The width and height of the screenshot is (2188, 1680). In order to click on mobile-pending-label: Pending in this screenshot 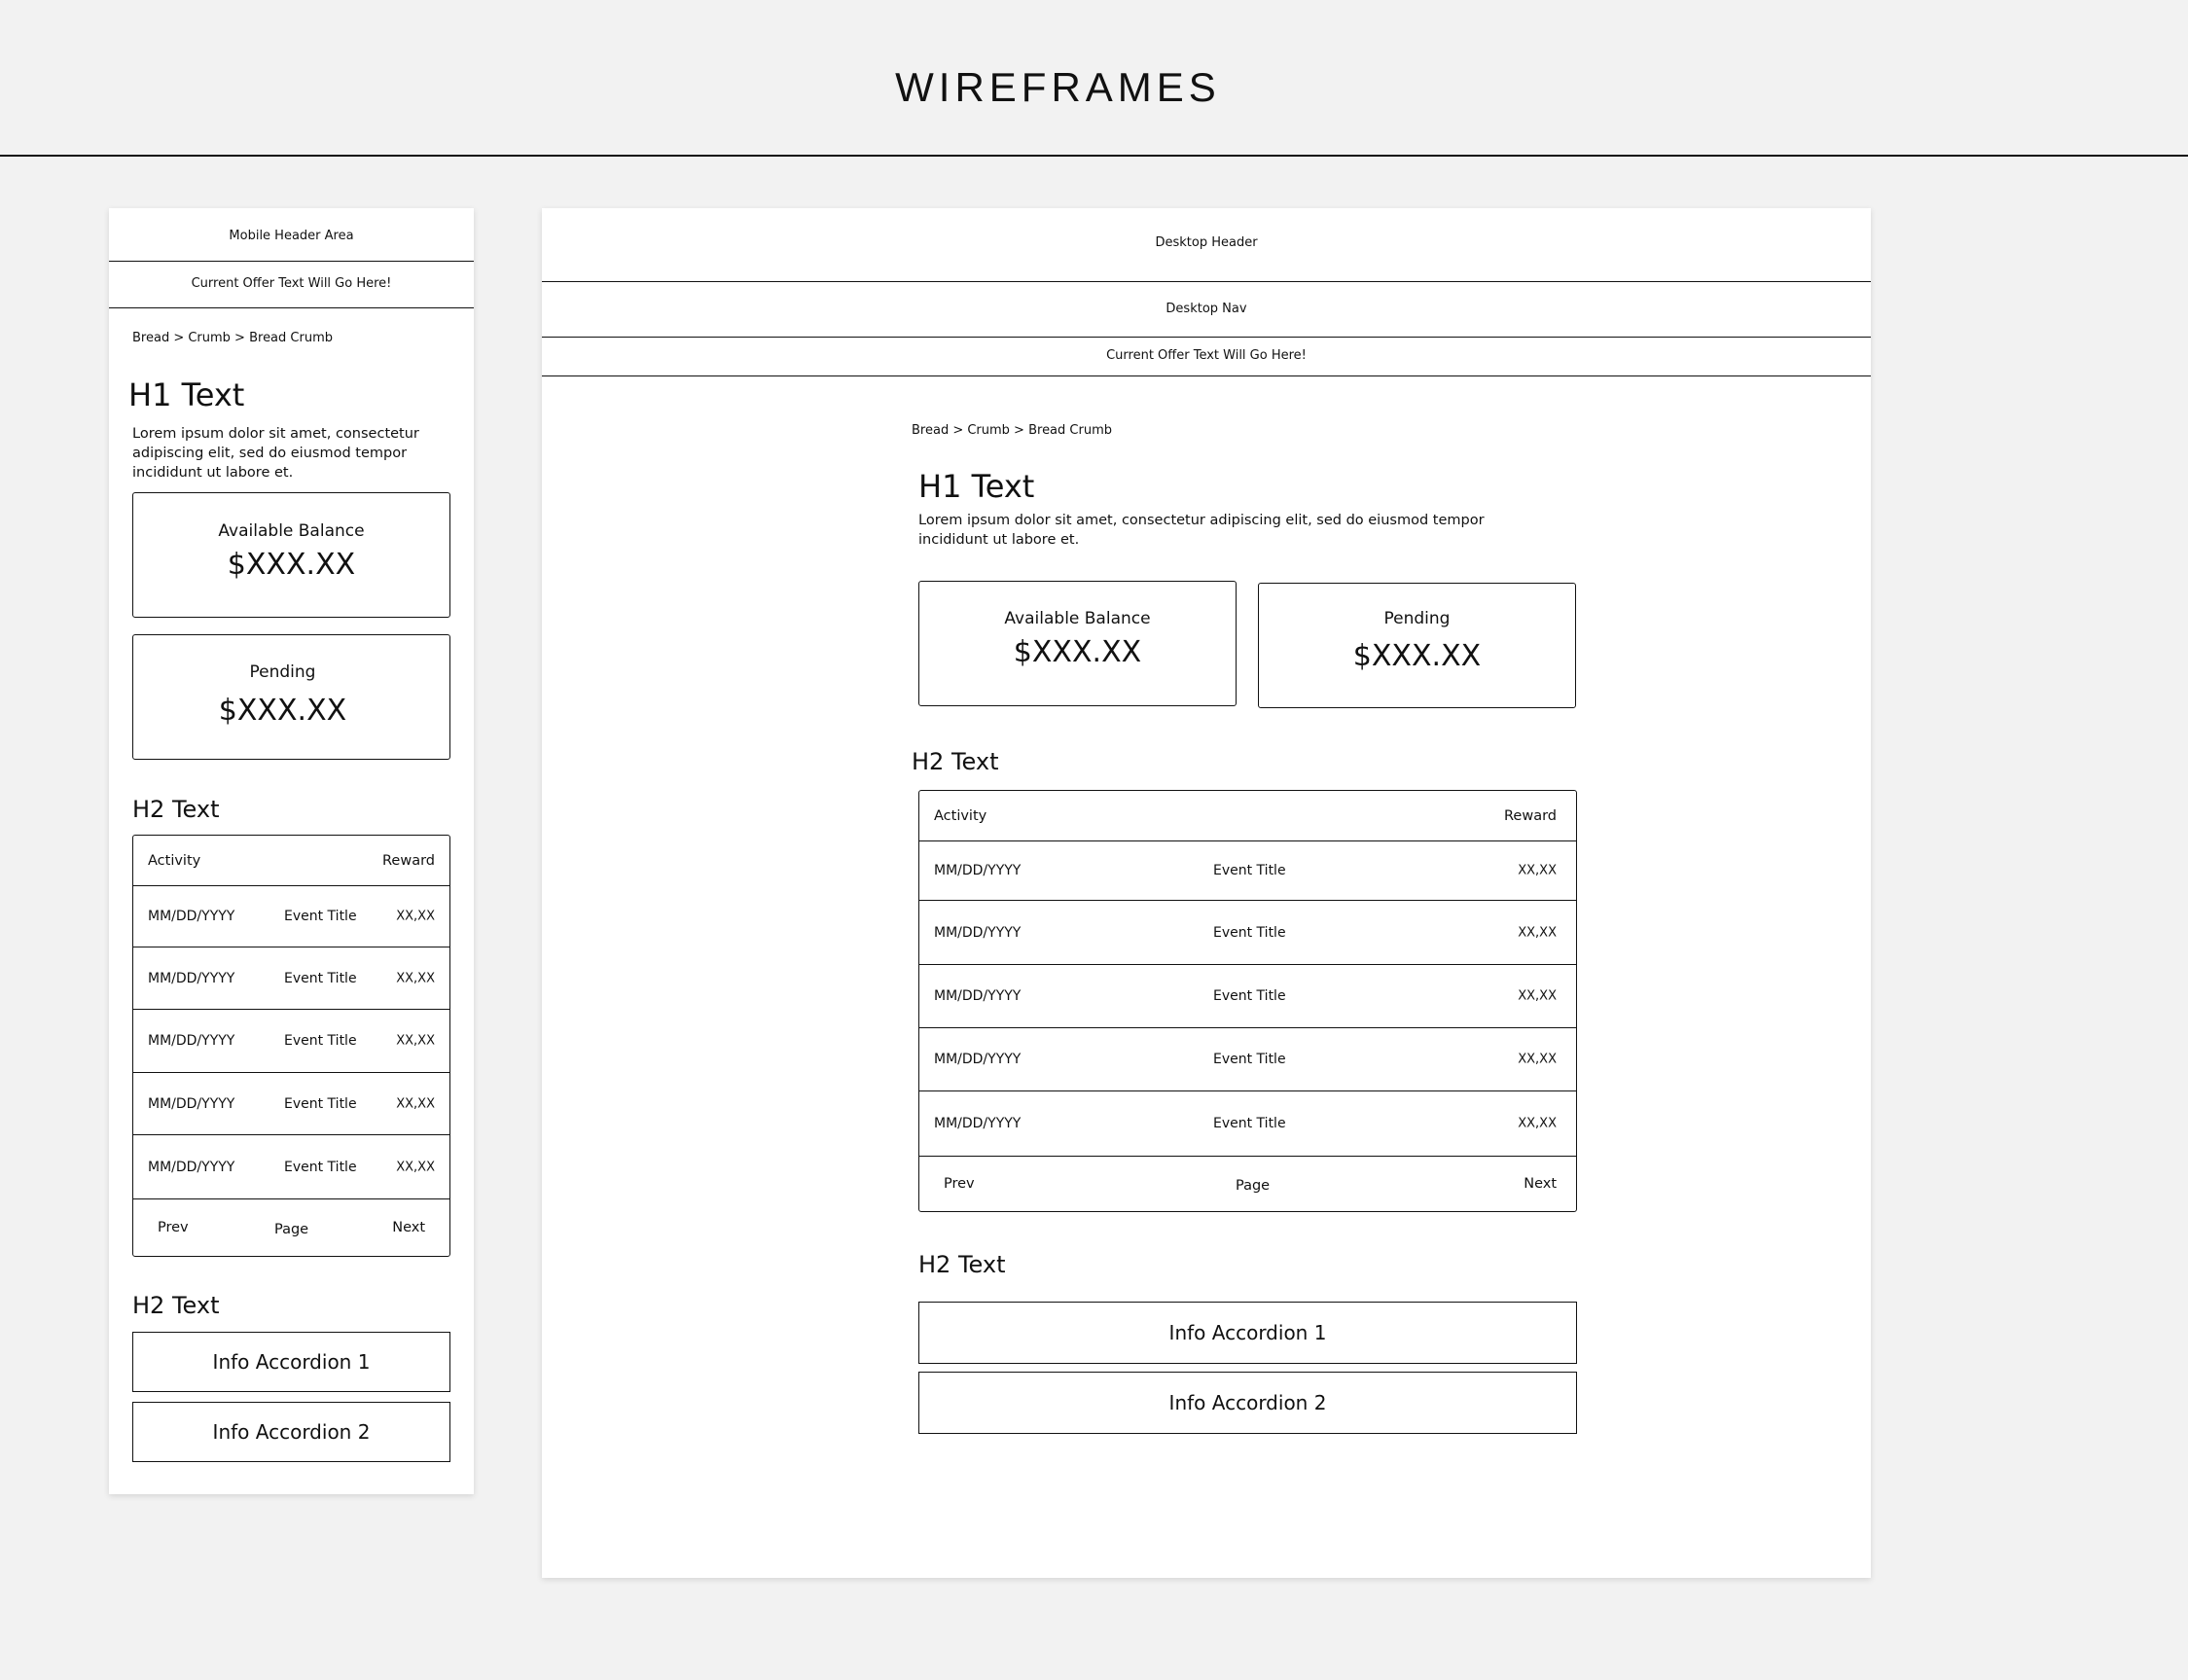, I will do `click(282, 672)`.